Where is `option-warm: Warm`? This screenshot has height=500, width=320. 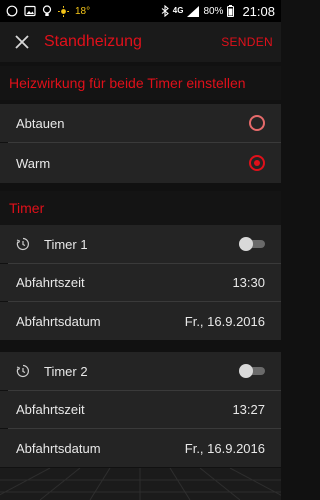 option-warm: Warm is located at coordinates (140, 163).